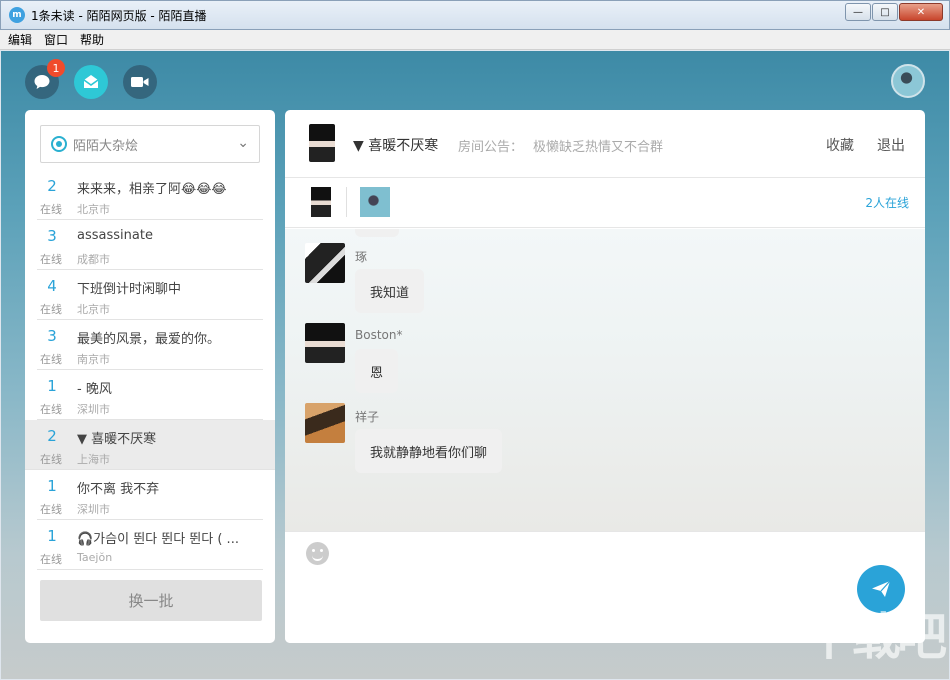 The height and width of the screenshot is (680, 950). Describe the element at coordinates (475, 15) in the screenshot. I see `window-titlebar: m 1条未读 - 陌陌网页版 - 陌陌直播 — □ ✕` at that location.